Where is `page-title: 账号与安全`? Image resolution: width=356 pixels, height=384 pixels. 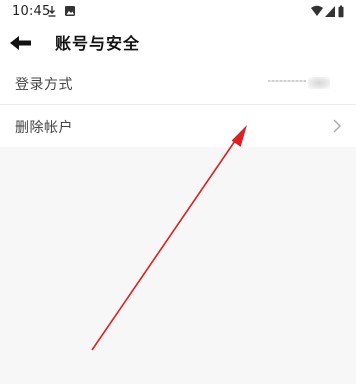
page-title: 账号与安全 is located at coordinates (98, 43).